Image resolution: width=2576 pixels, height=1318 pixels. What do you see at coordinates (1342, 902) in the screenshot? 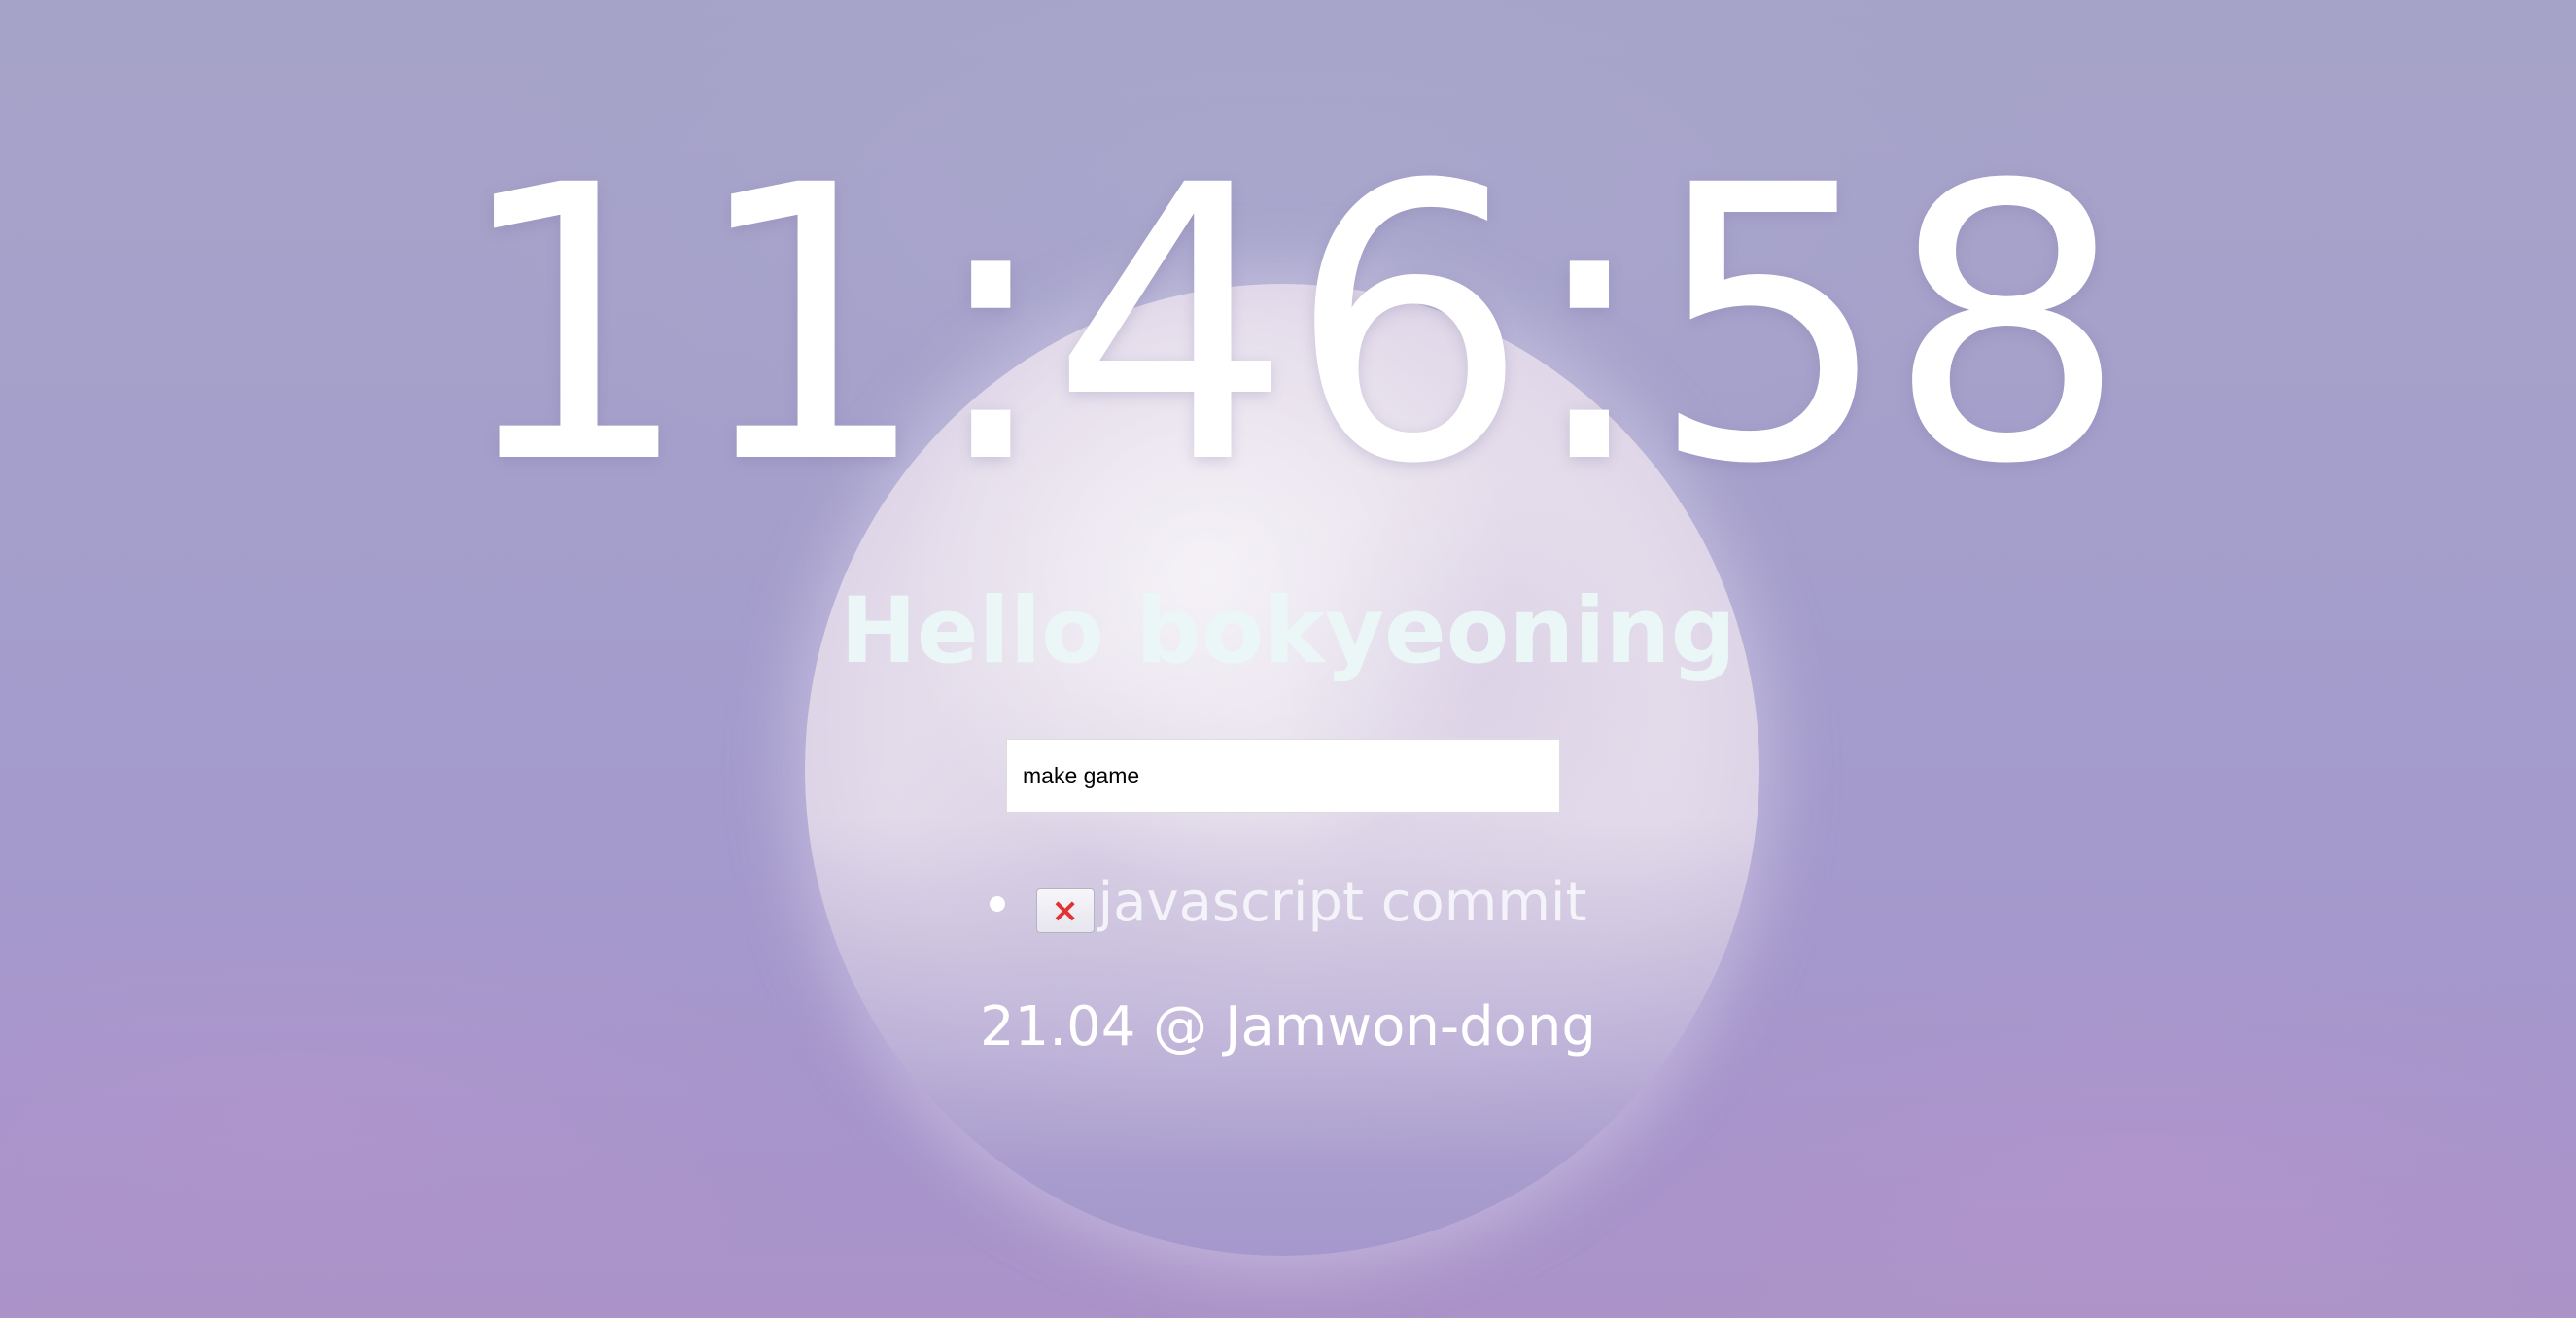
I see `todo-text: javascript commit` at bounding box center [1342, 902].